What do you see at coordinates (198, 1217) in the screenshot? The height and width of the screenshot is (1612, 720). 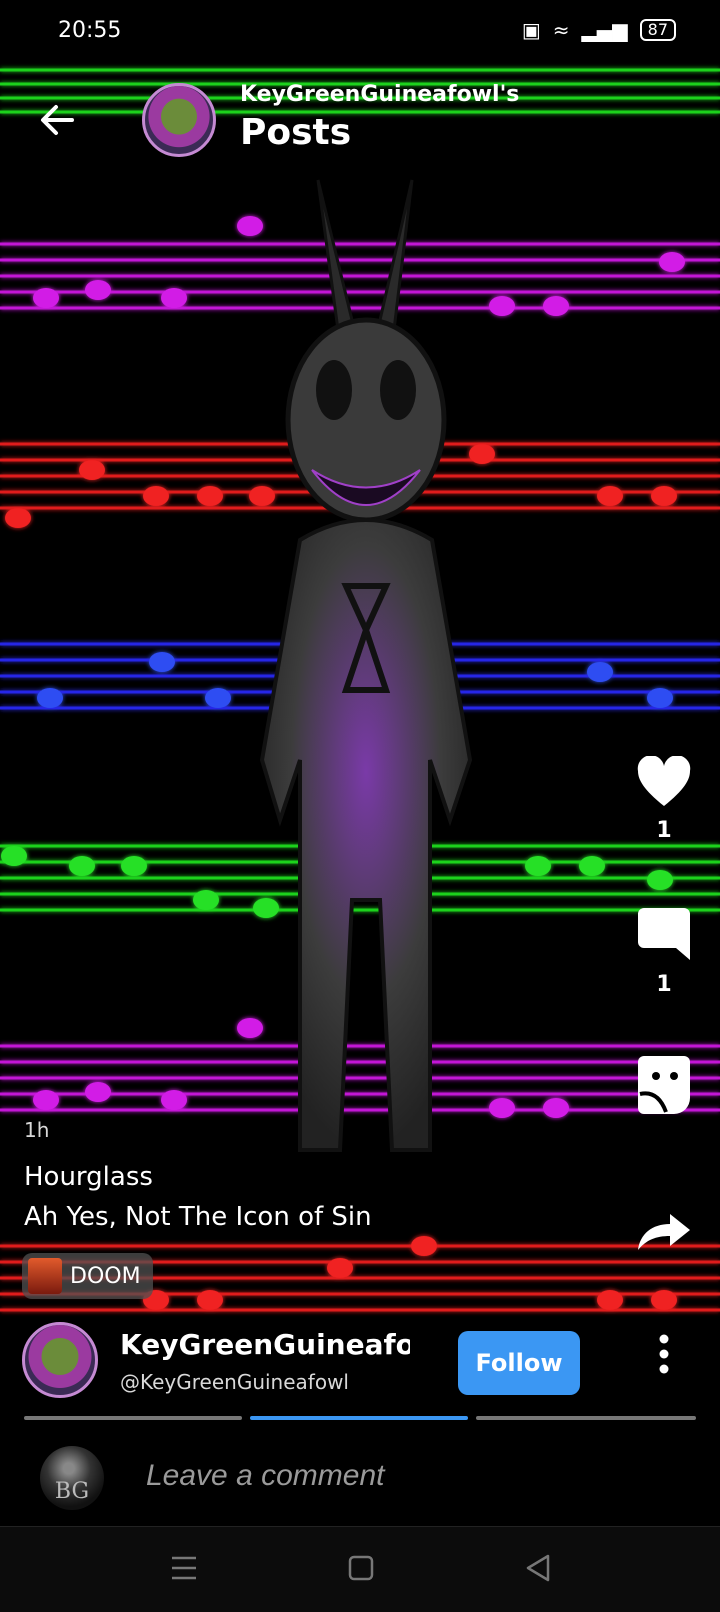 I see `post-body: Ah Yes, Not The Icon of Sin` at bounding box center [198, 1217].